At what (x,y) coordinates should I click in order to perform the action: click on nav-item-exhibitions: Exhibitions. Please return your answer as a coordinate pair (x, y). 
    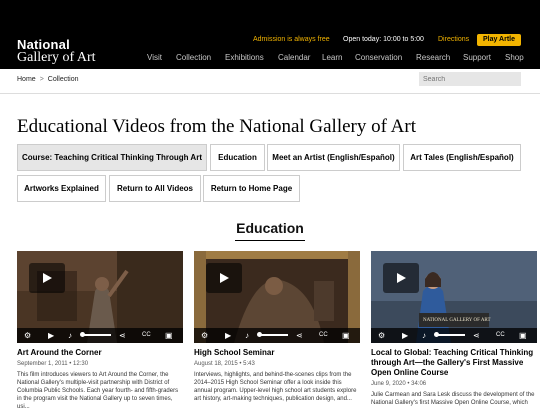
    Looking at the image, I should click on (244, 58).